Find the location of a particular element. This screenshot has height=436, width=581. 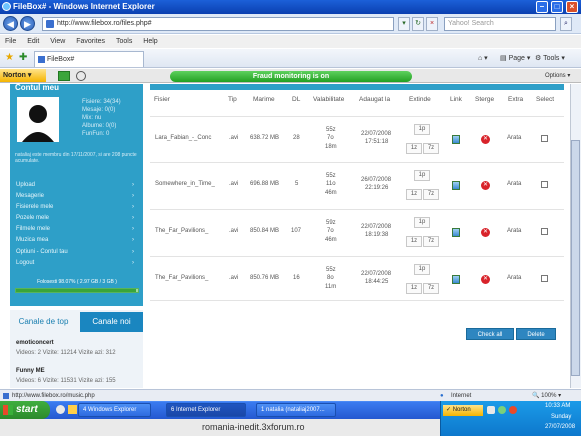

feed-item-name: emoticoncert is located at coordinates (35, 343).